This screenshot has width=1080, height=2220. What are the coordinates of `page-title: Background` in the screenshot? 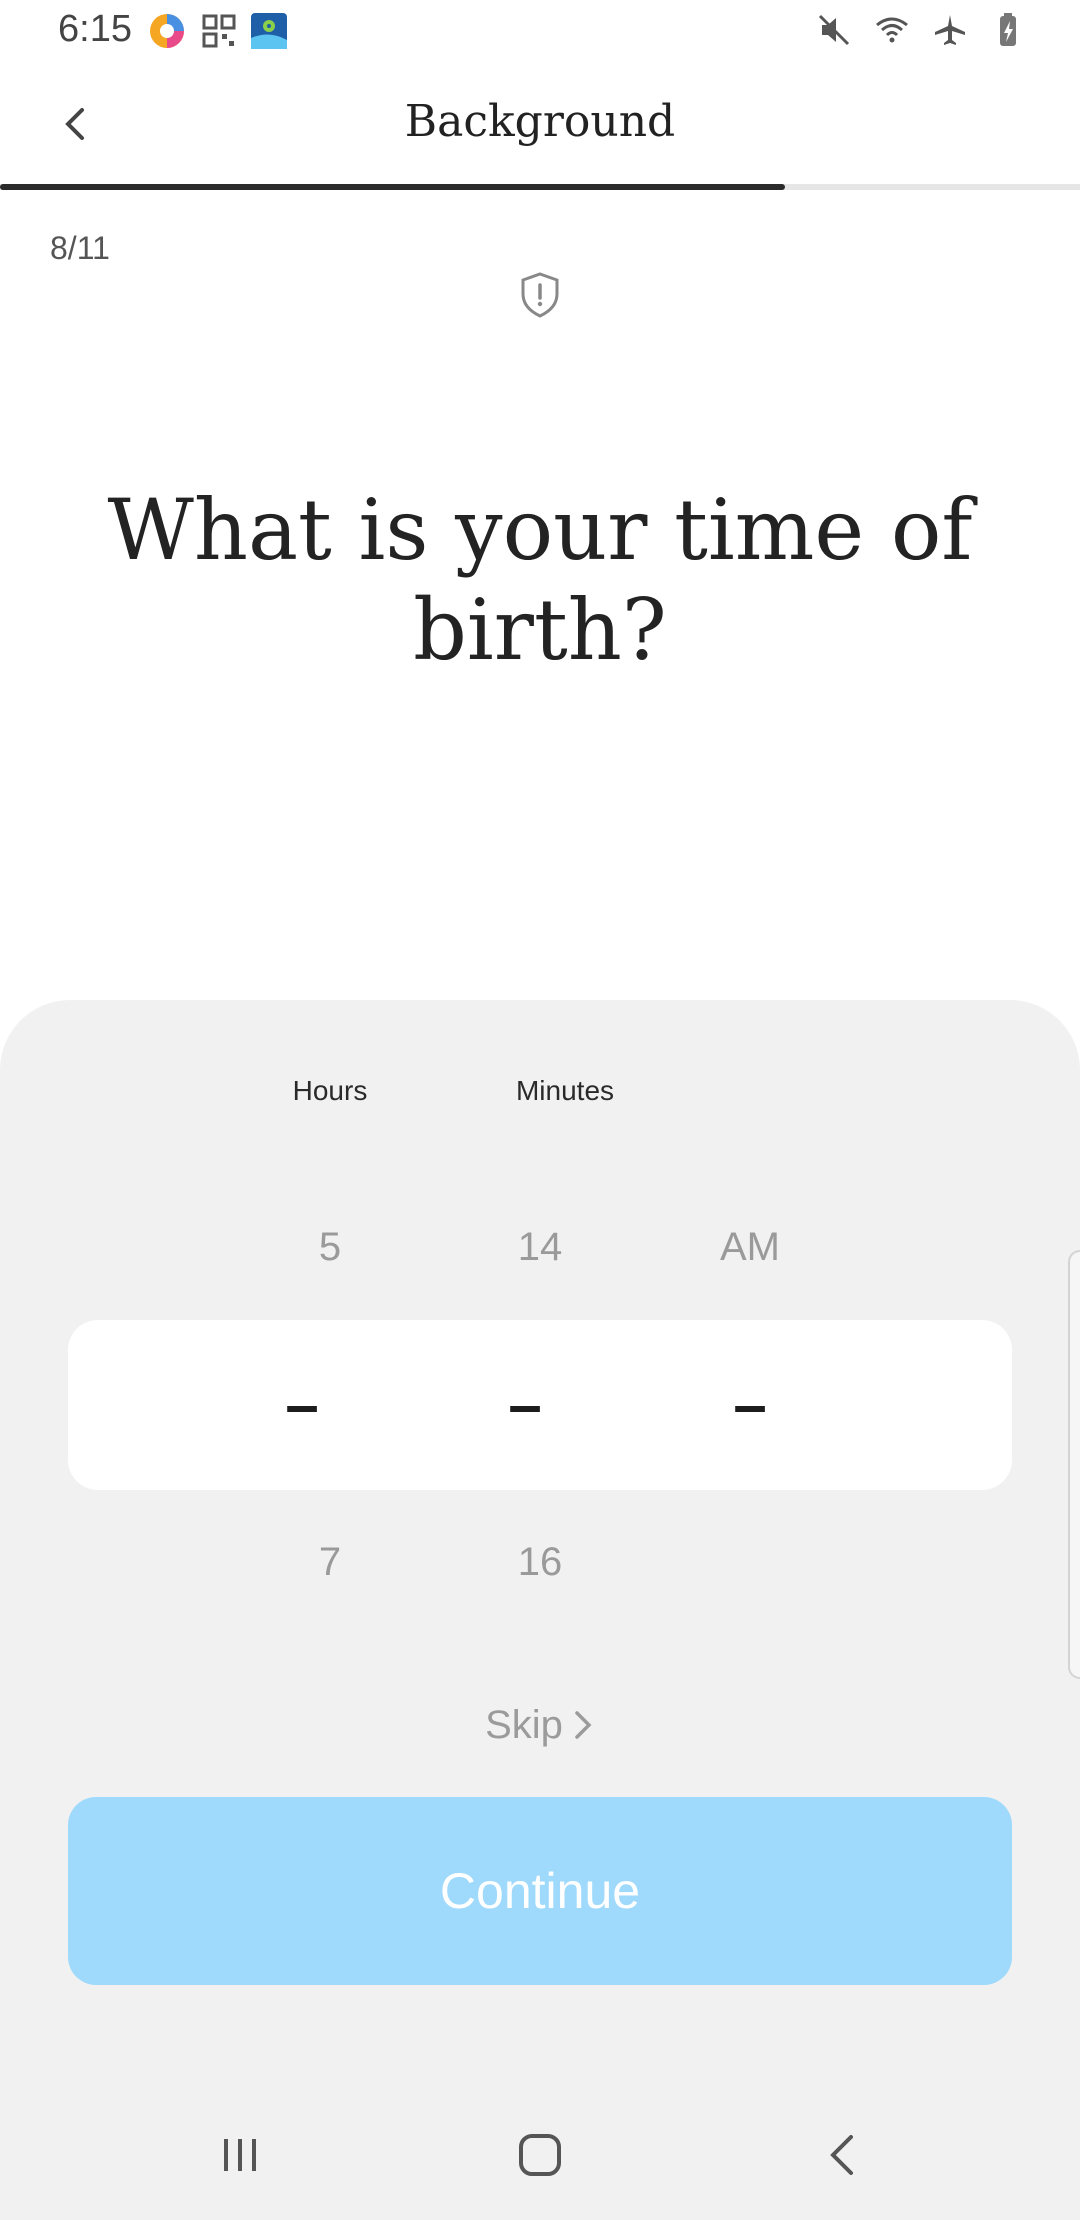 It's located at (540, 121).